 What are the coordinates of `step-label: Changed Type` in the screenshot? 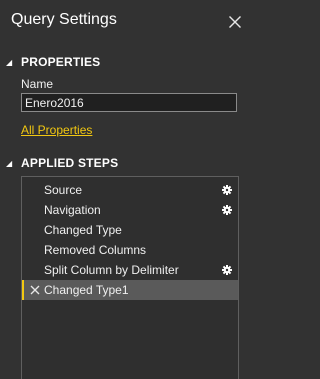 It's located at (83, 230).